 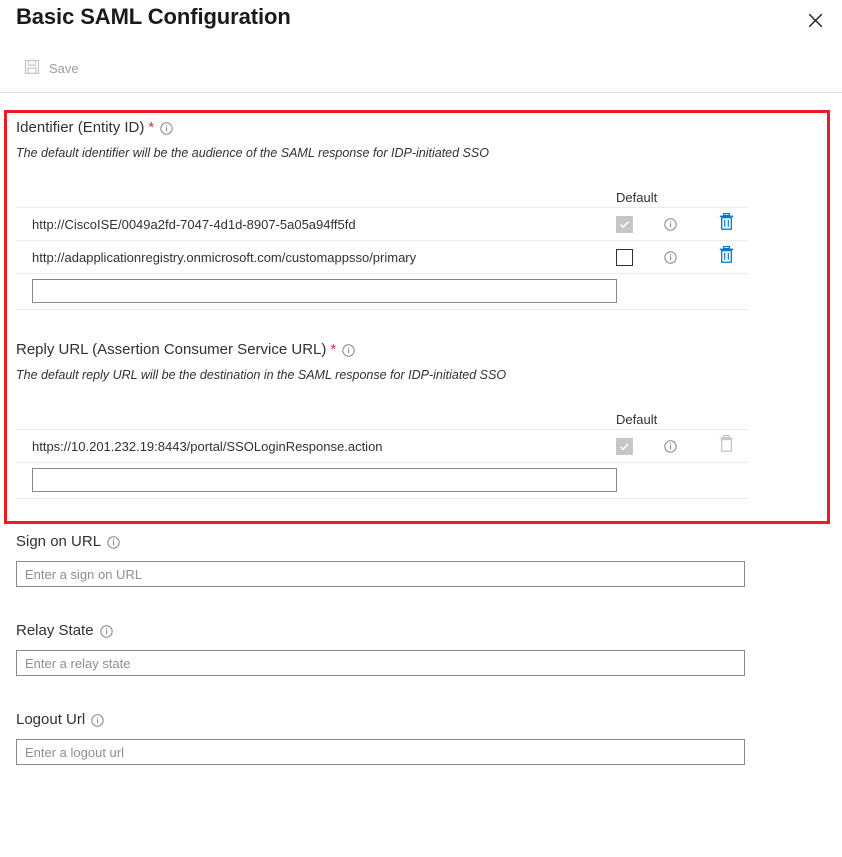 What do you see at coordinates (333, 349) in the screenshot?
I see `reply-url-required-marker: *` at bounding box center [333, 349].